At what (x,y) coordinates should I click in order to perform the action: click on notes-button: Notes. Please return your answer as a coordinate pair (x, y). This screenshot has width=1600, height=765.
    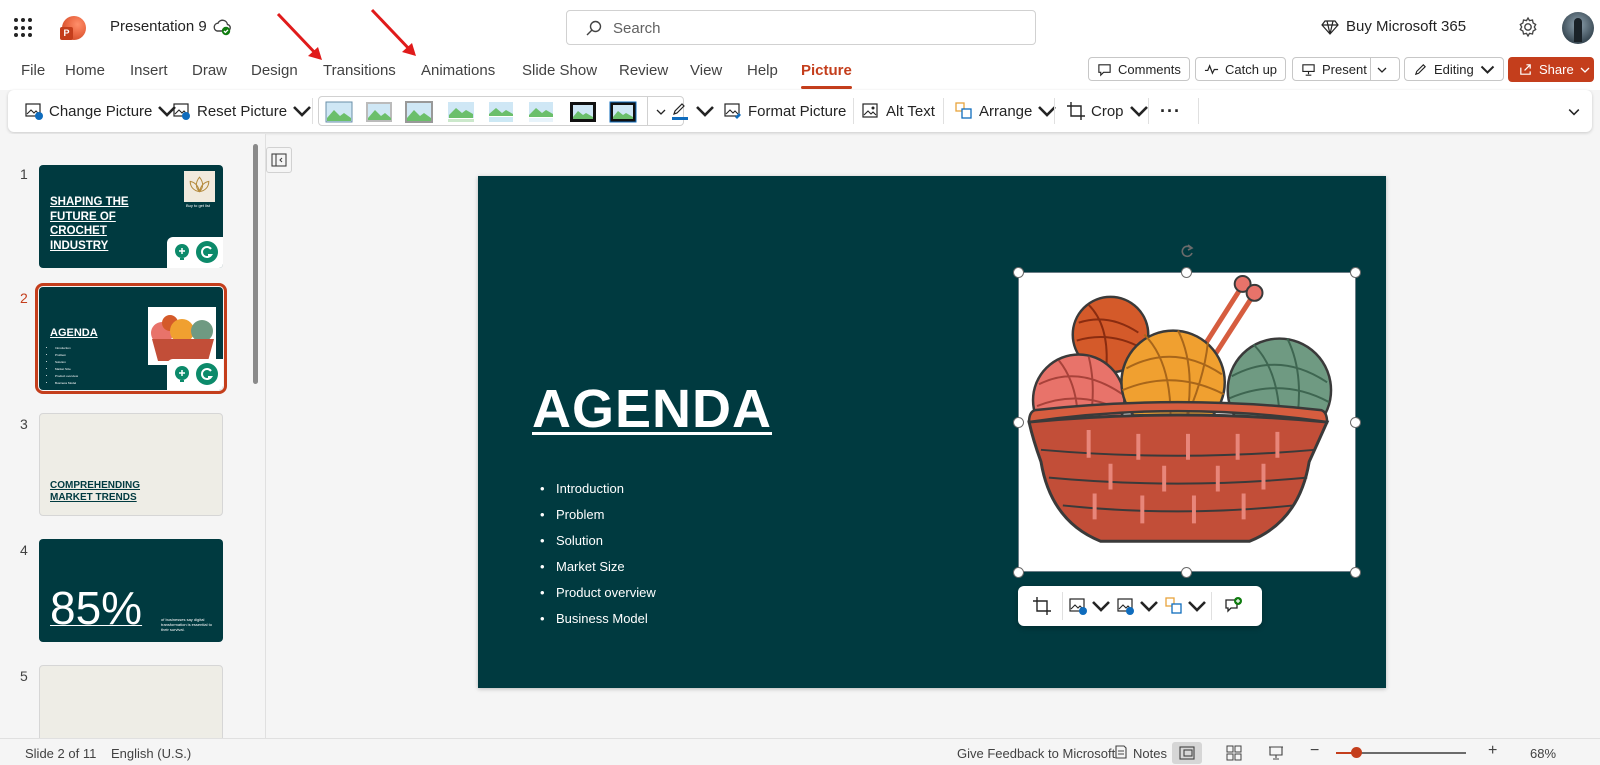
    Looking at the image, I should click on (1150, 753).